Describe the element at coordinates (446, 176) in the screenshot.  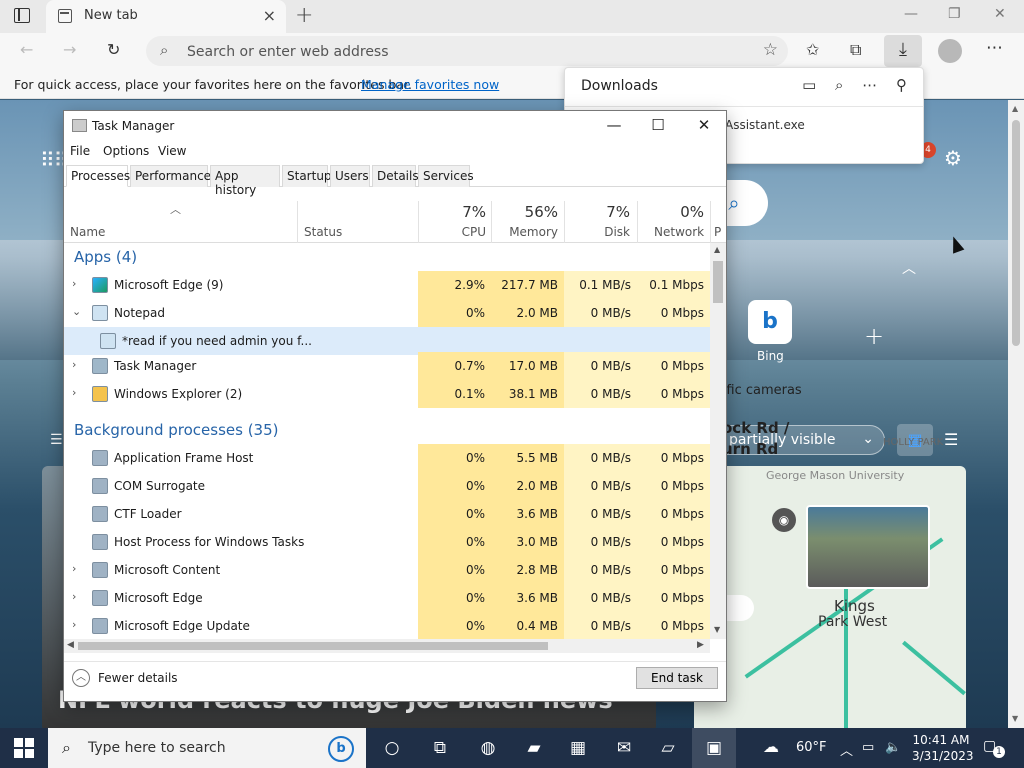
I see `tab-services: Services` at that location.